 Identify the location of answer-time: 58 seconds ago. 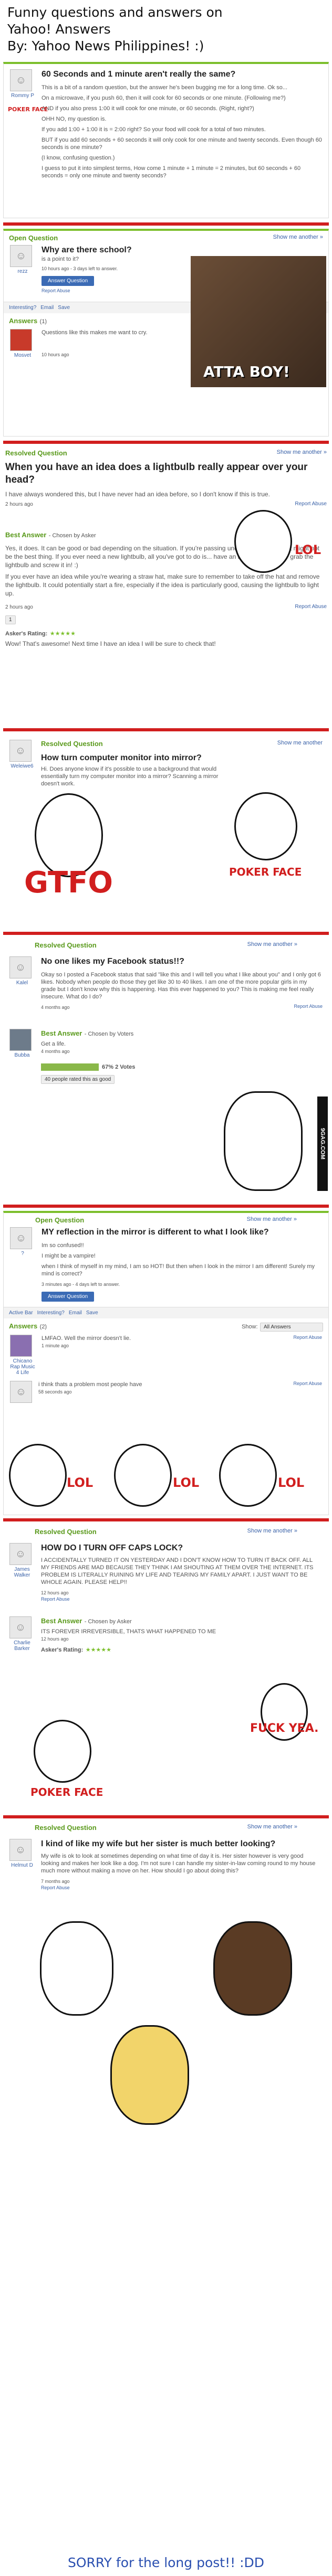
(55, 1392).